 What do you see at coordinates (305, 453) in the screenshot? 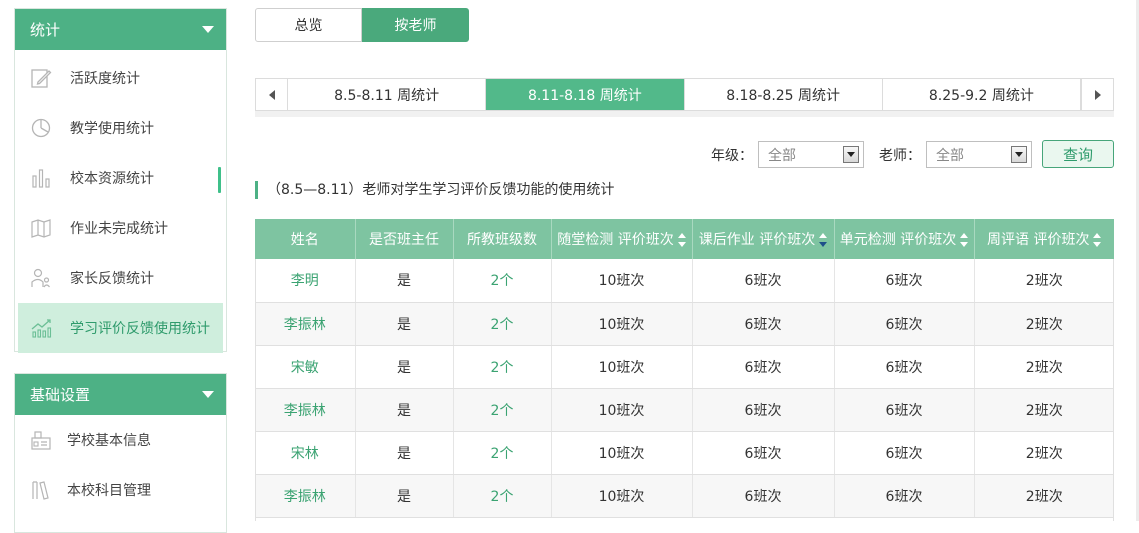
I see `teacher-name-link: 宋林` at bounding box center [305, 453].